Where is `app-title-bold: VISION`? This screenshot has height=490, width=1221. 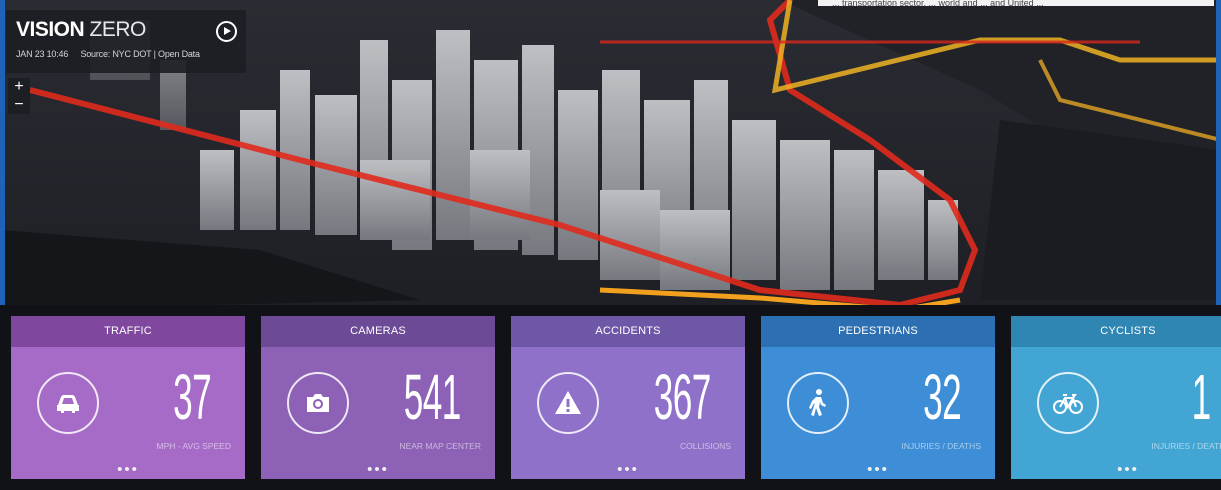
app-title-bold: VISION is located at coordinates (50, 29).